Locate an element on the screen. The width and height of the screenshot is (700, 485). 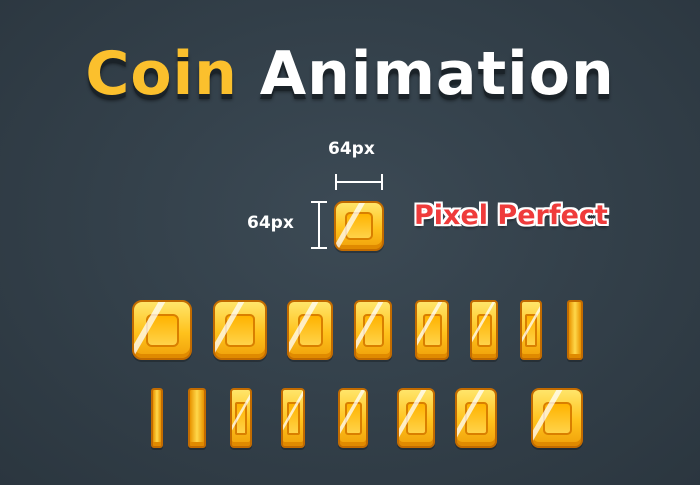
height-label: 64px is located at coordinates (270, 223).